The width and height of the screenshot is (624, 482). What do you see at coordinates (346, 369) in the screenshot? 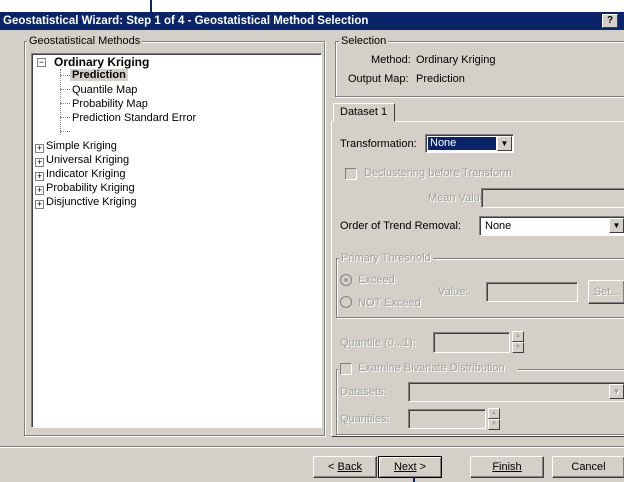
I see `bivariate-checkbox` at bounding box center [346, 369].